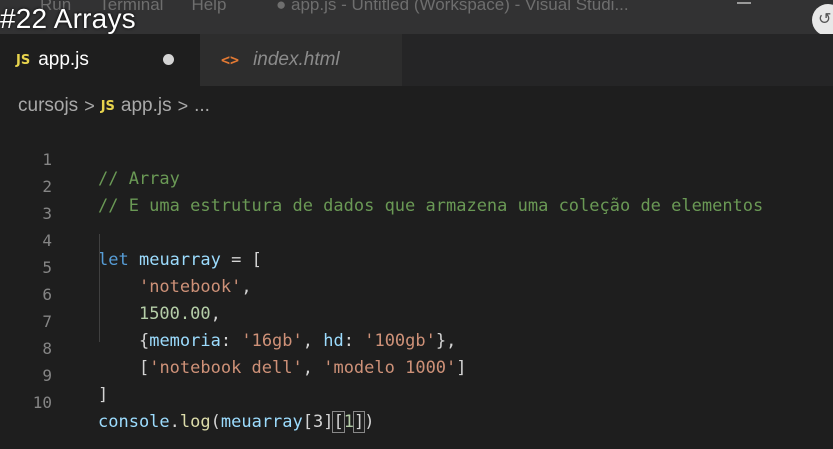  I want to click on minimize-icon, so click(744, 3).